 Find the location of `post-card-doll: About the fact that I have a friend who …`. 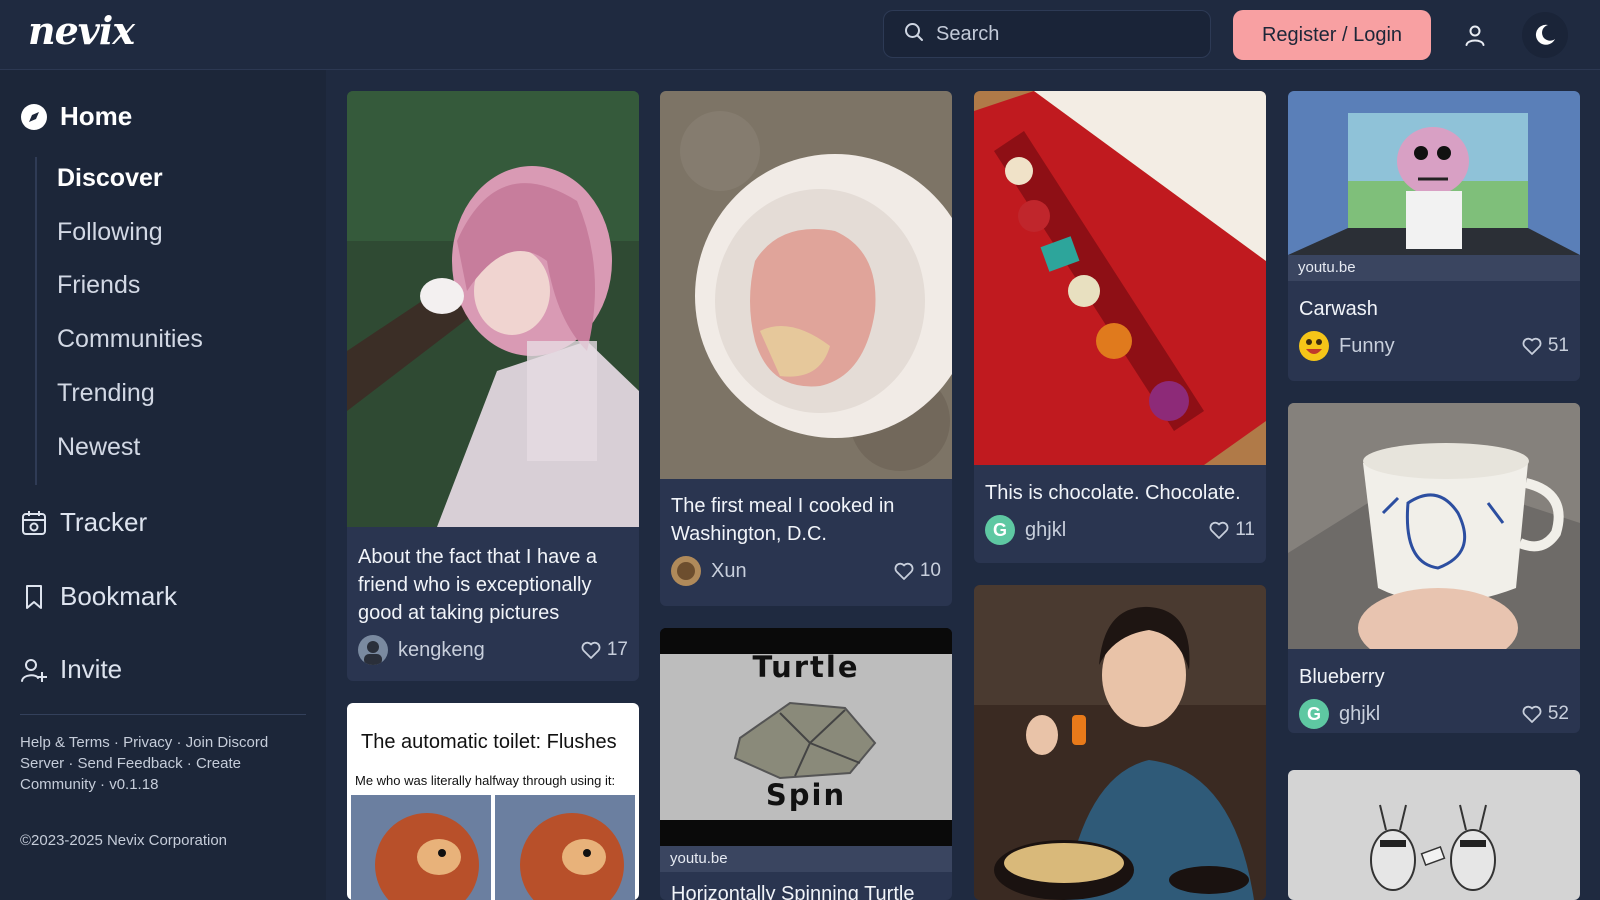

post-card-doll: About the fact that I have a friend who … is located at coordinates (493, 386).